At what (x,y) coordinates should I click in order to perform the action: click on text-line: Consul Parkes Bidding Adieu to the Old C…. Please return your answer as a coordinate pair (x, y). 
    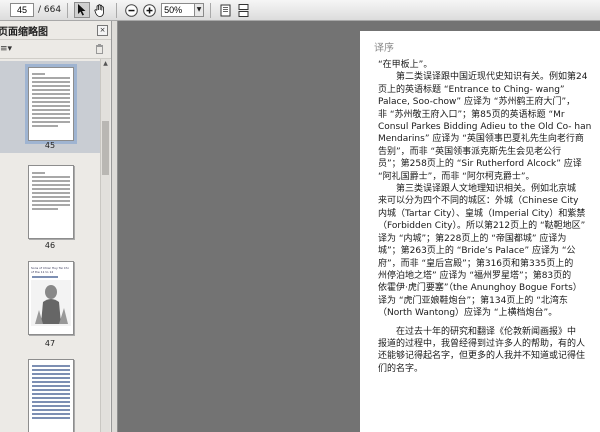
    Looking at the image, I should click on (485, 127).